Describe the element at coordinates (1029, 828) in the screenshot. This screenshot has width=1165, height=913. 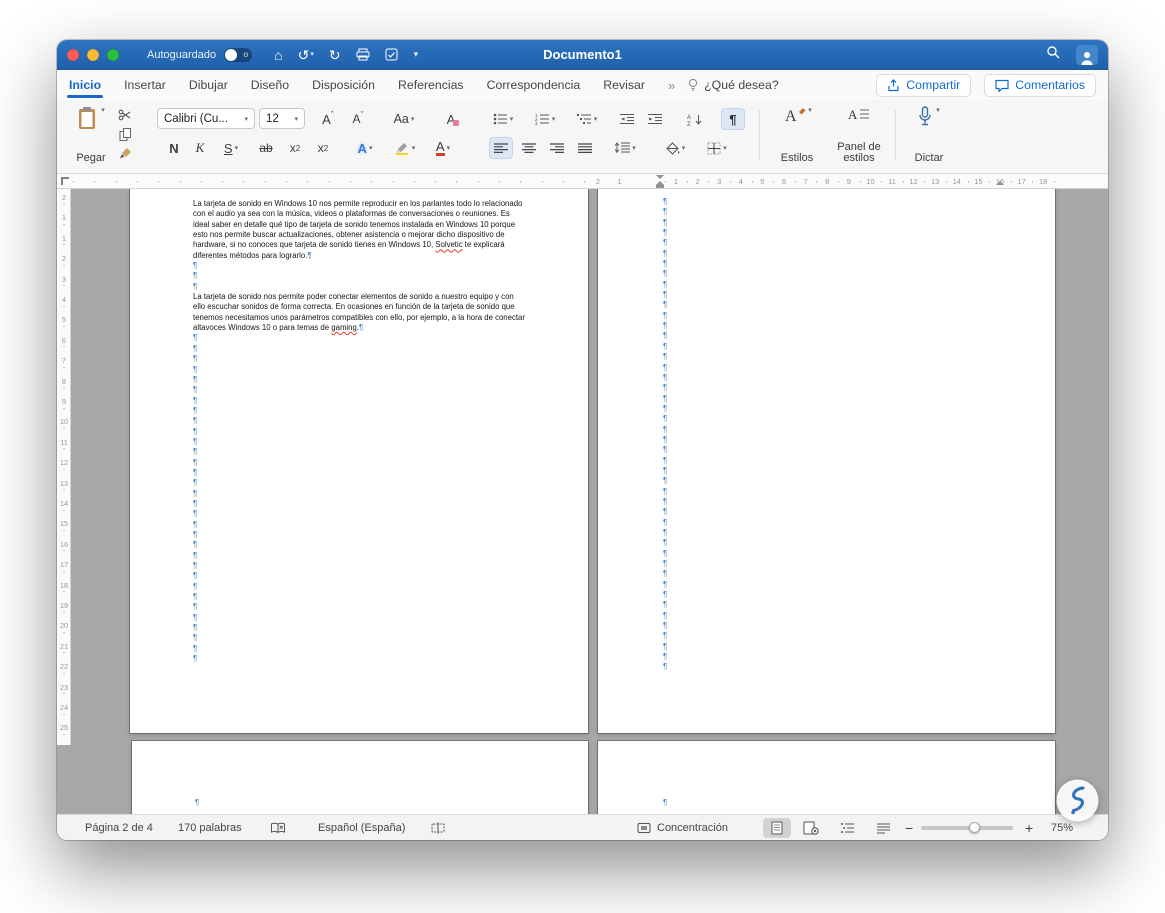
I see `zoom-in-button: +` at that location.